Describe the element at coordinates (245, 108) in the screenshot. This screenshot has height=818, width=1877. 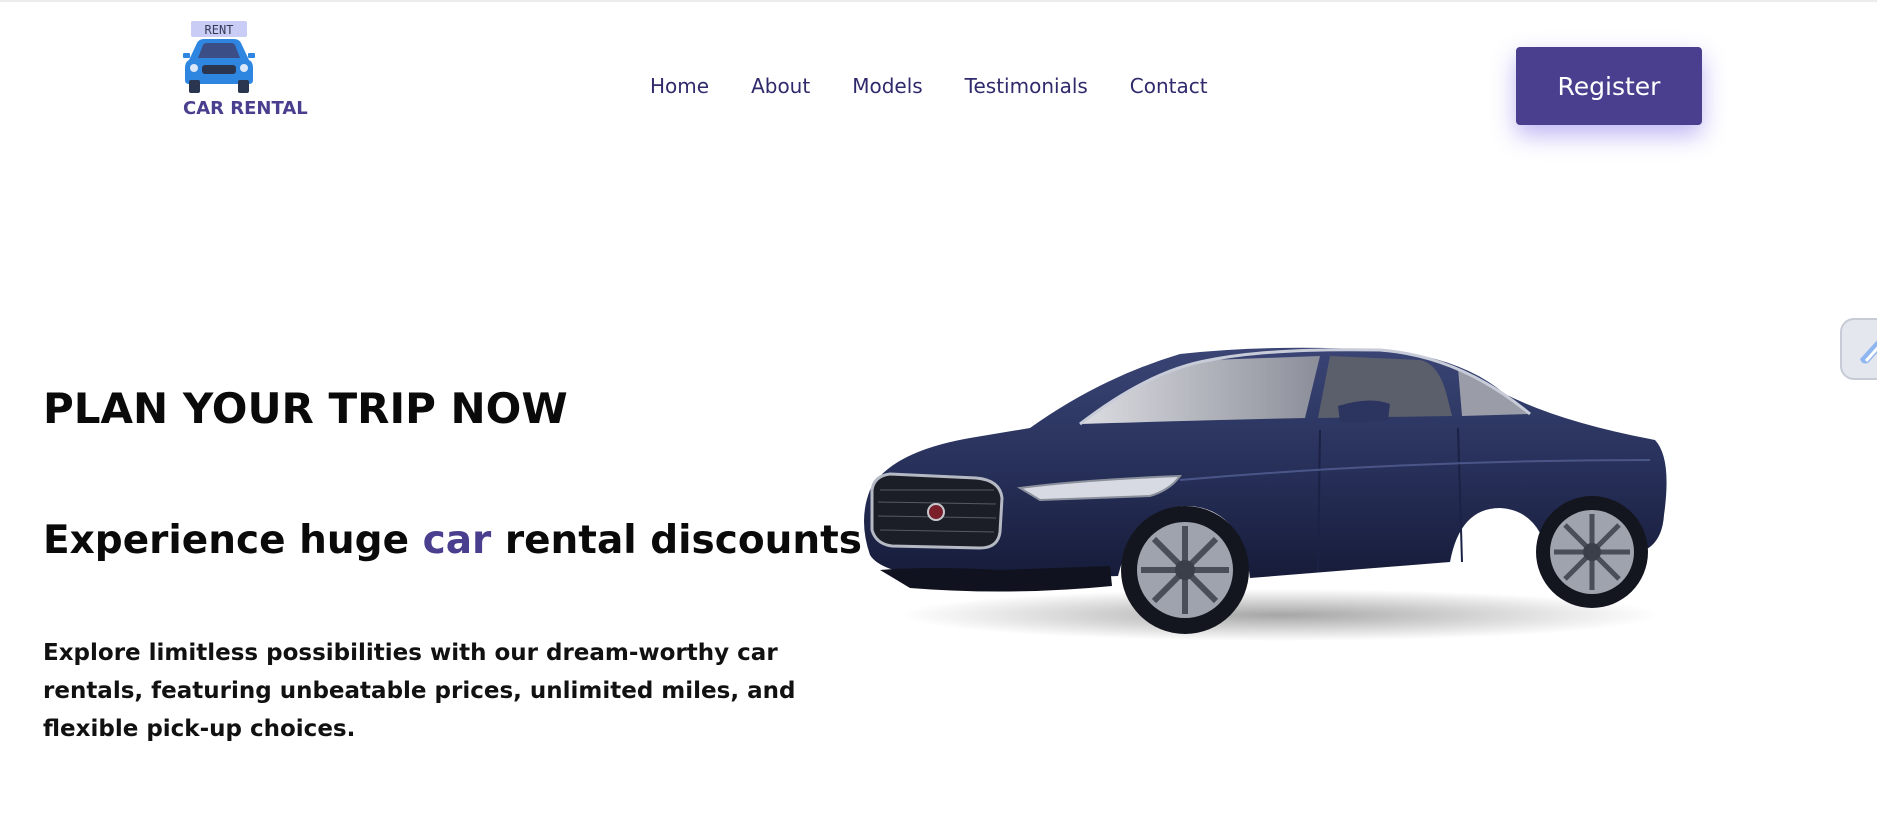
I see `brand-name: CAR RENTAL` at that location.